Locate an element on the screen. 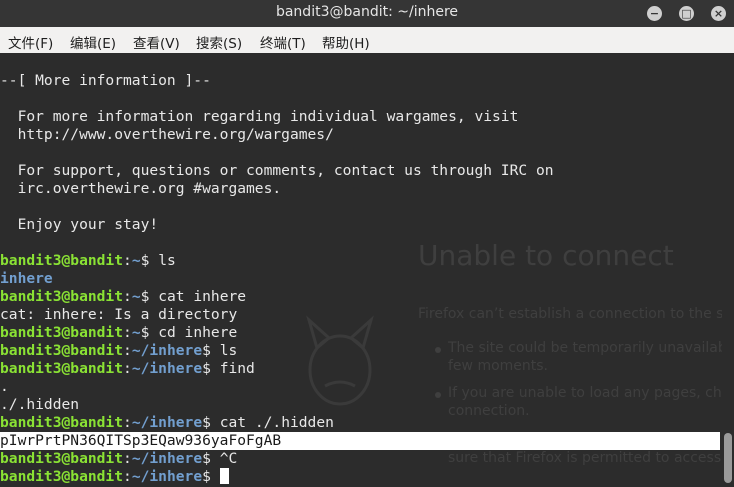  bg-bullet1-line2: few moments. is located at coordinates (498, 366).